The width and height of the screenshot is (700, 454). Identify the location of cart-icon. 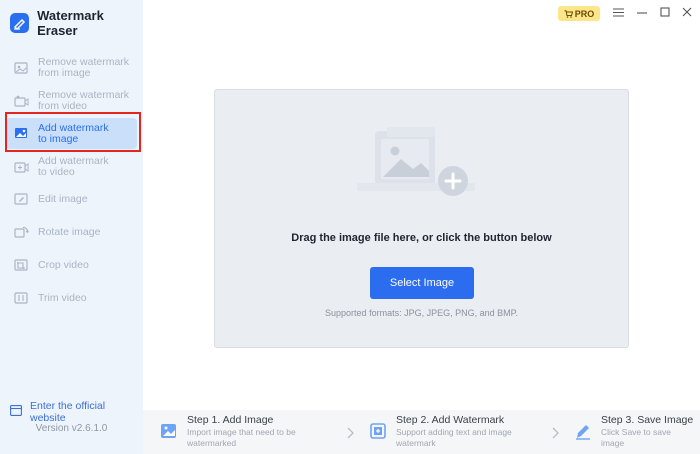
(568, 13).